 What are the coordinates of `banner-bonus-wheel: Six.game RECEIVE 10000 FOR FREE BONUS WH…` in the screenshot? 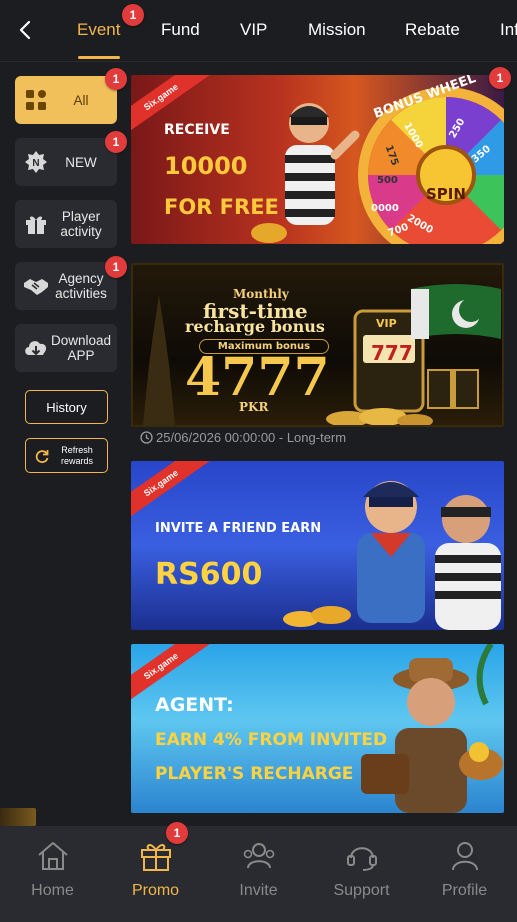 It's located at (317, 159).